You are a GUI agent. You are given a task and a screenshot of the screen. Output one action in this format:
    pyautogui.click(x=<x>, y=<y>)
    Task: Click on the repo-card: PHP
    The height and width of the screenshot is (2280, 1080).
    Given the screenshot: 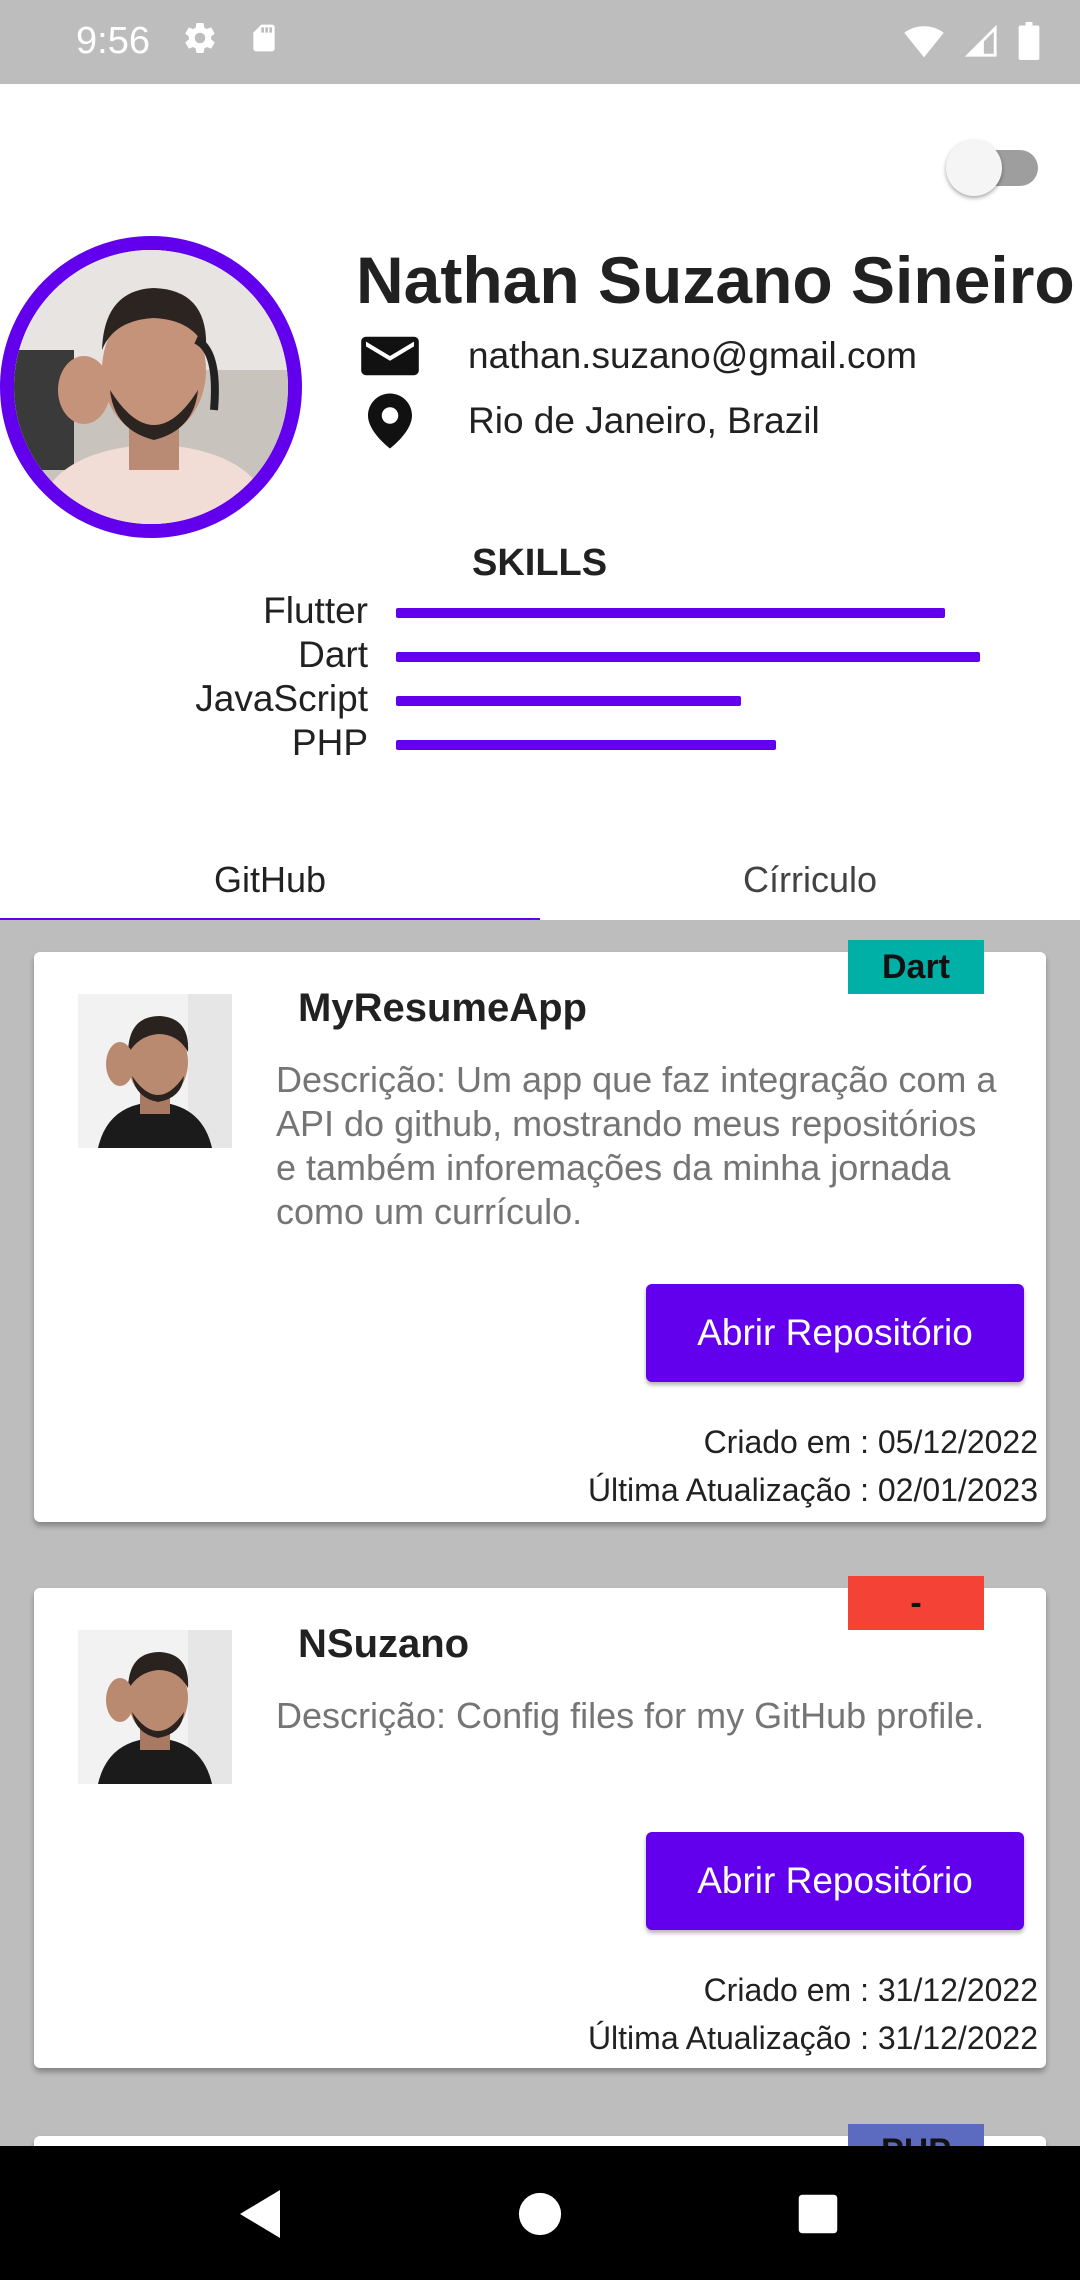 What is the action you would take?
    pyautogui.click(x=540, y=2135)
    